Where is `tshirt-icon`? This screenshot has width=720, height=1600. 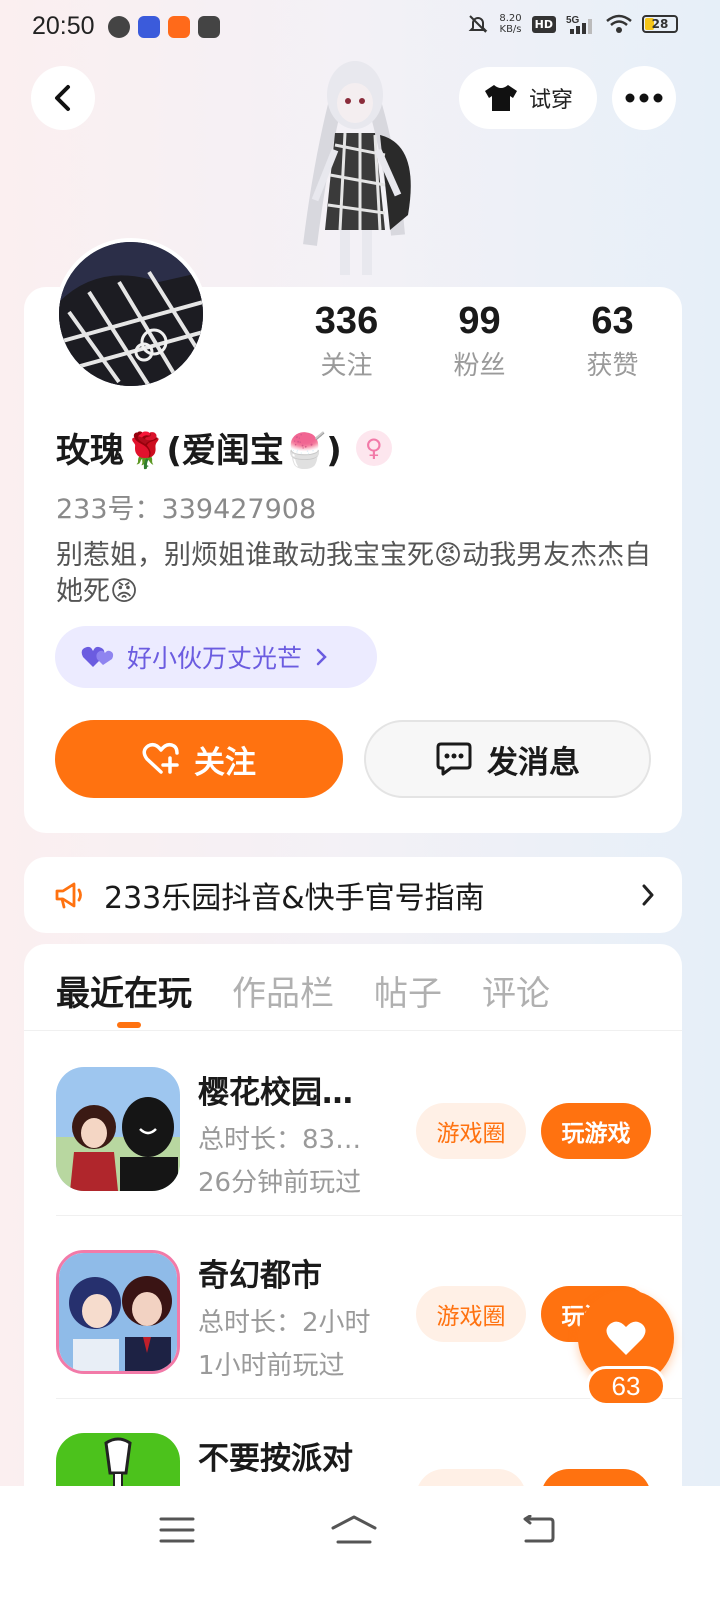
tshirt-icon is located at coordinates (500, 98).